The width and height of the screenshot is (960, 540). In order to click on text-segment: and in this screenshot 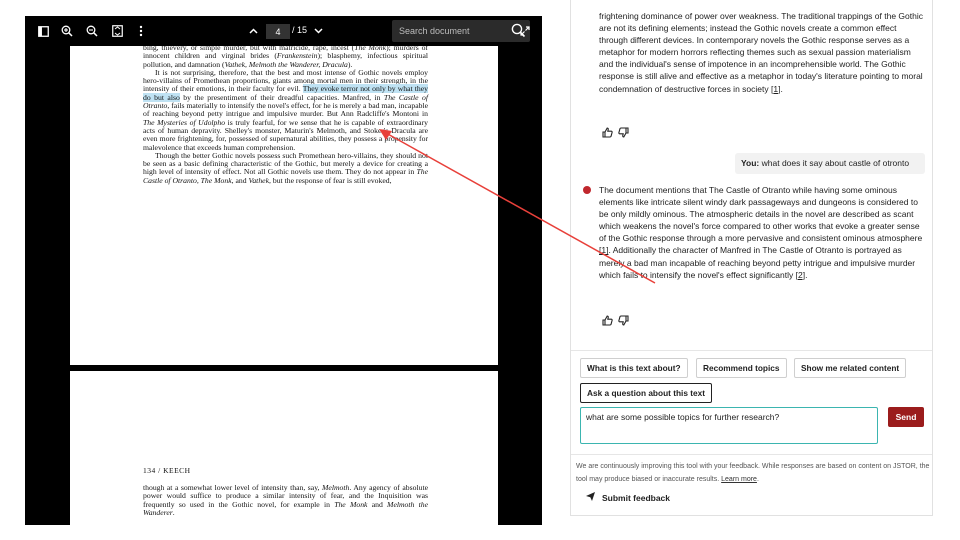, I will do `click(377, 504)`.